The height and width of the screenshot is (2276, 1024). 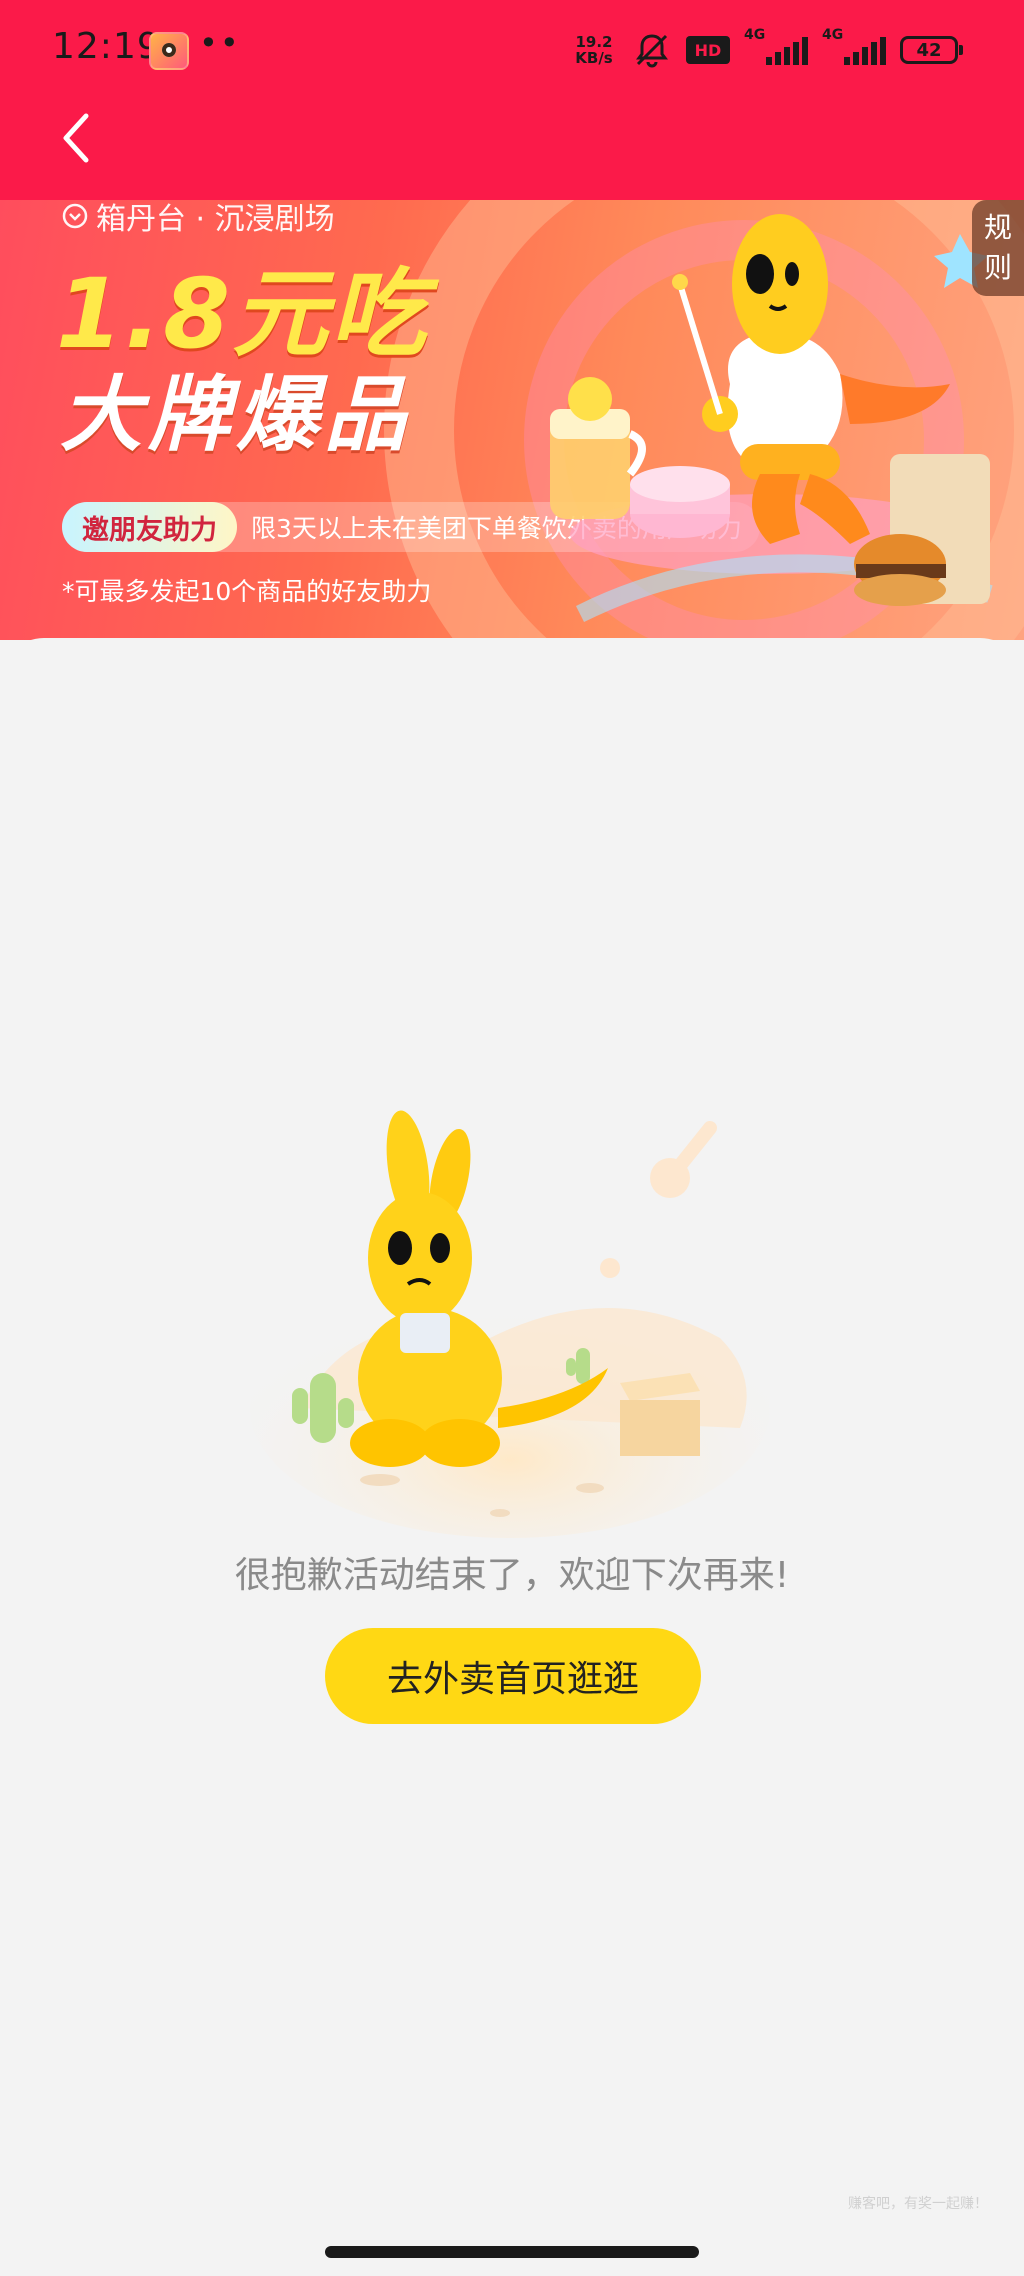 I want to click on location-label: 箱丹台 · 沉浸剧场, so click(x=198, y=219).